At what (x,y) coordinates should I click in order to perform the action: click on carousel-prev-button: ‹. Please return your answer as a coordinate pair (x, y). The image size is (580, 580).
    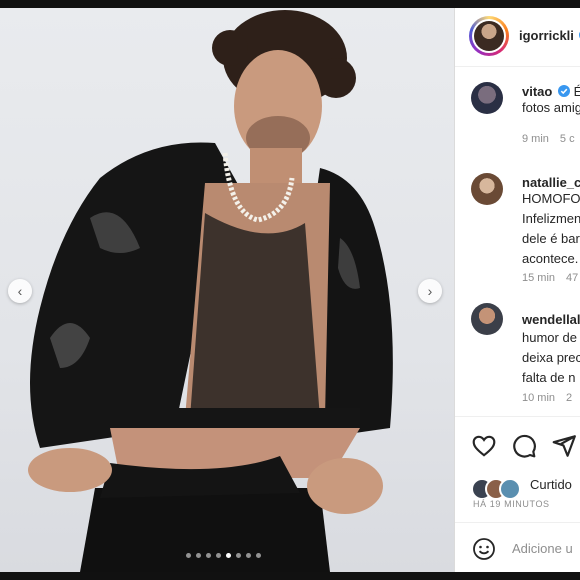
    Looking at the image, I should click on (20, 291).